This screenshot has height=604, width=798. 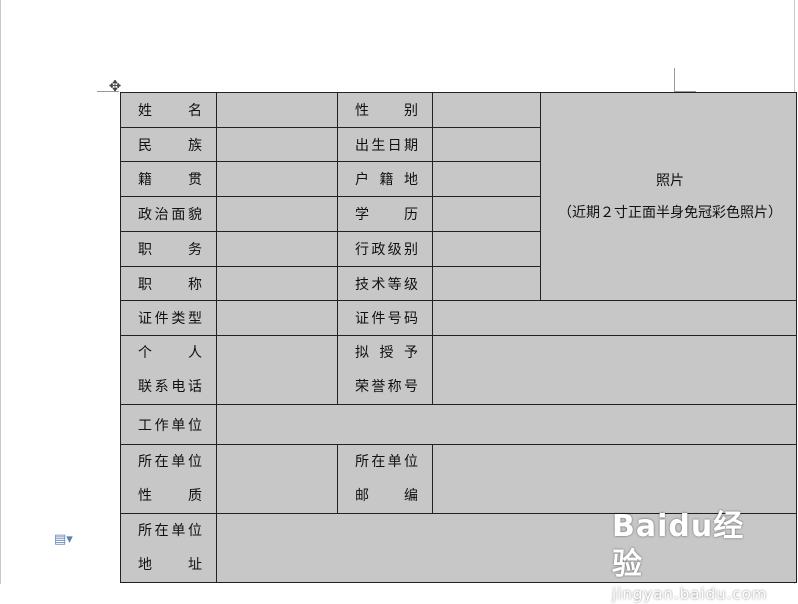 What do you see at coordinates (486, 144) in the screenshot?
I see `birthdate-field` at bounding box center [486, 144].